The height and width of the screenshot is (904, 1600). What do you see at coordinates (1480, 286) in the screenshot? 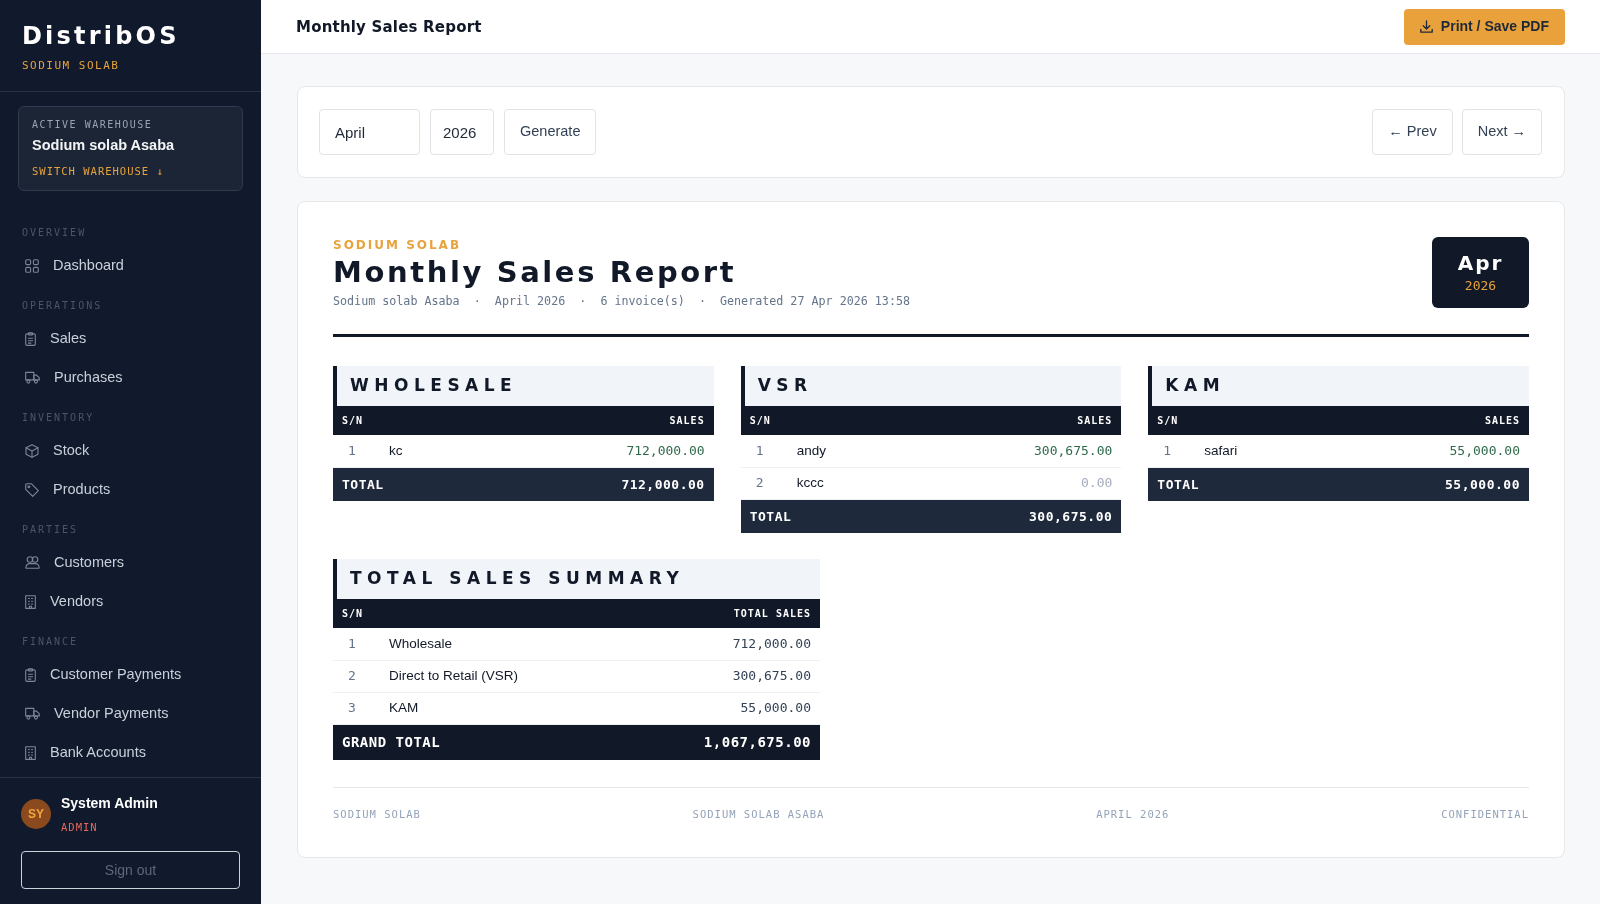
I see `badge-year: 2026` at bounding box center [1480, 286].